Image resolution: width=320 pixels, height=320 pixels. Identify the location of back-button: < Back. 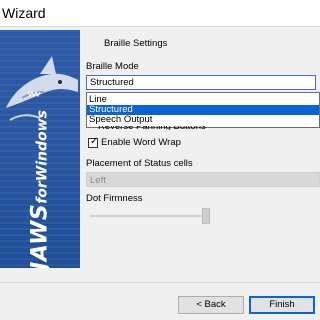
(211, 305).